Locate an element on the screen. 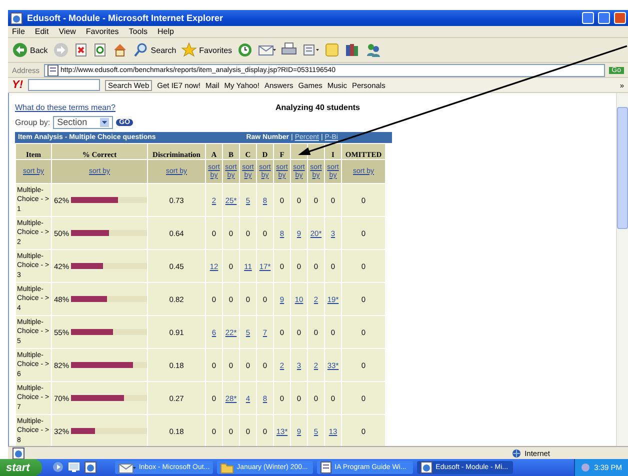 This screenshot has width=628, height=476. clock-icon is located at coordinates (245, 50).